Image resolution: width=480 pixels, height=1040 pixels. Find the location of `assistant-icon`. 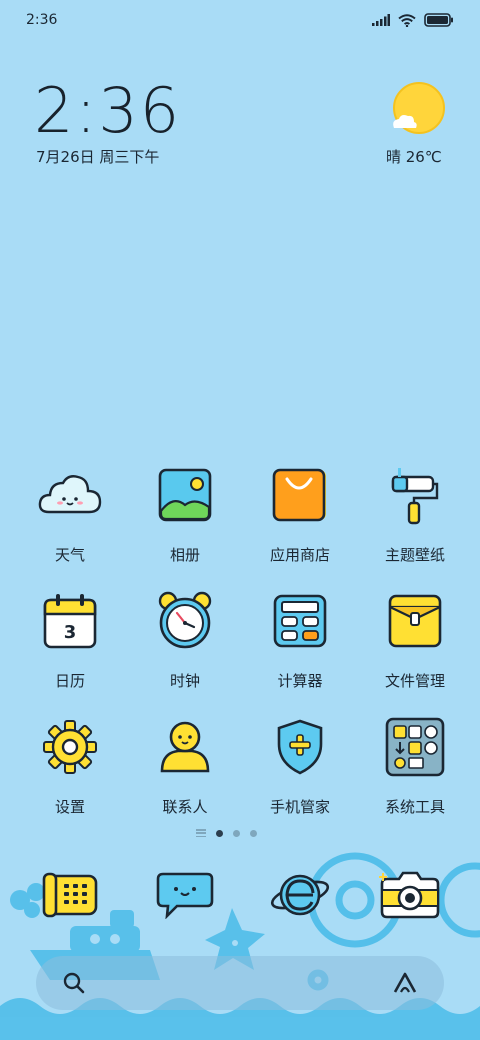

assistant-icon is located at coordinates (405, 983).